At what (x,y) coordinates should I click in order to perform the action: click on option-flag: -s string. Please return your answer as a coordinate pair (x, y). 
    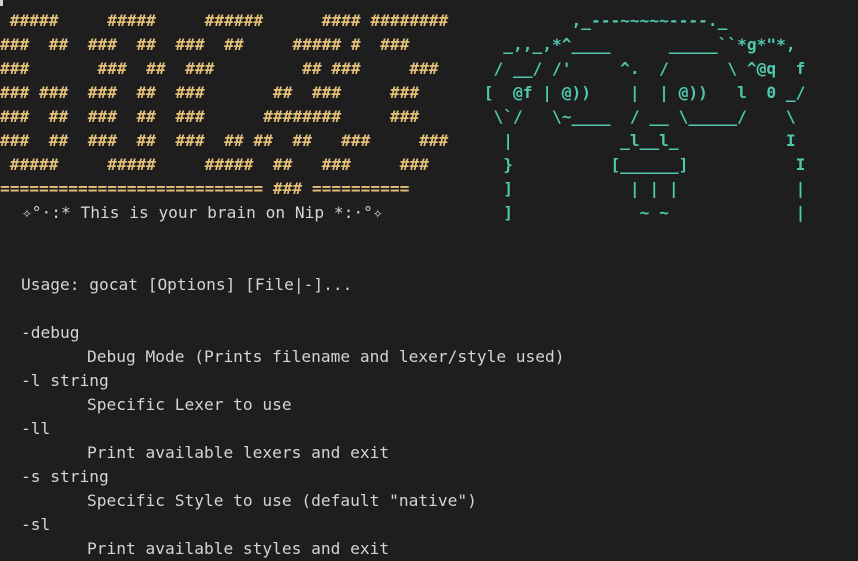
    Looking at the image, I should click on (65, 476).